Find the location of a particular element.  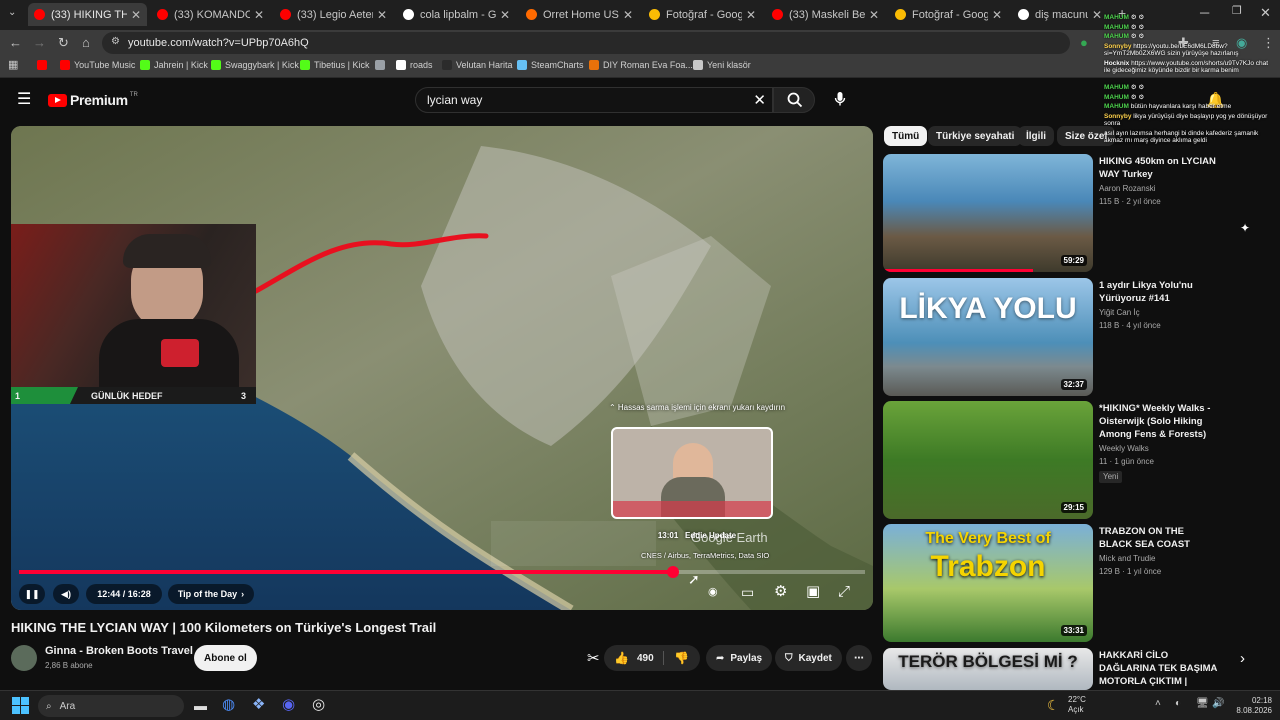

next-chevron-icon: › is located at coordinates (1242, 658).